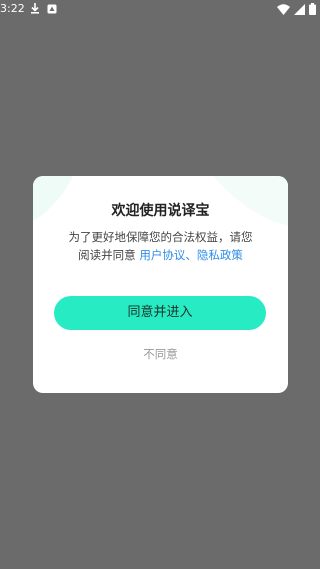 The image size is (320, 569). Describe the element at coordinates (43, 8) in the screenshot. I see `status-left-icons` at that location.